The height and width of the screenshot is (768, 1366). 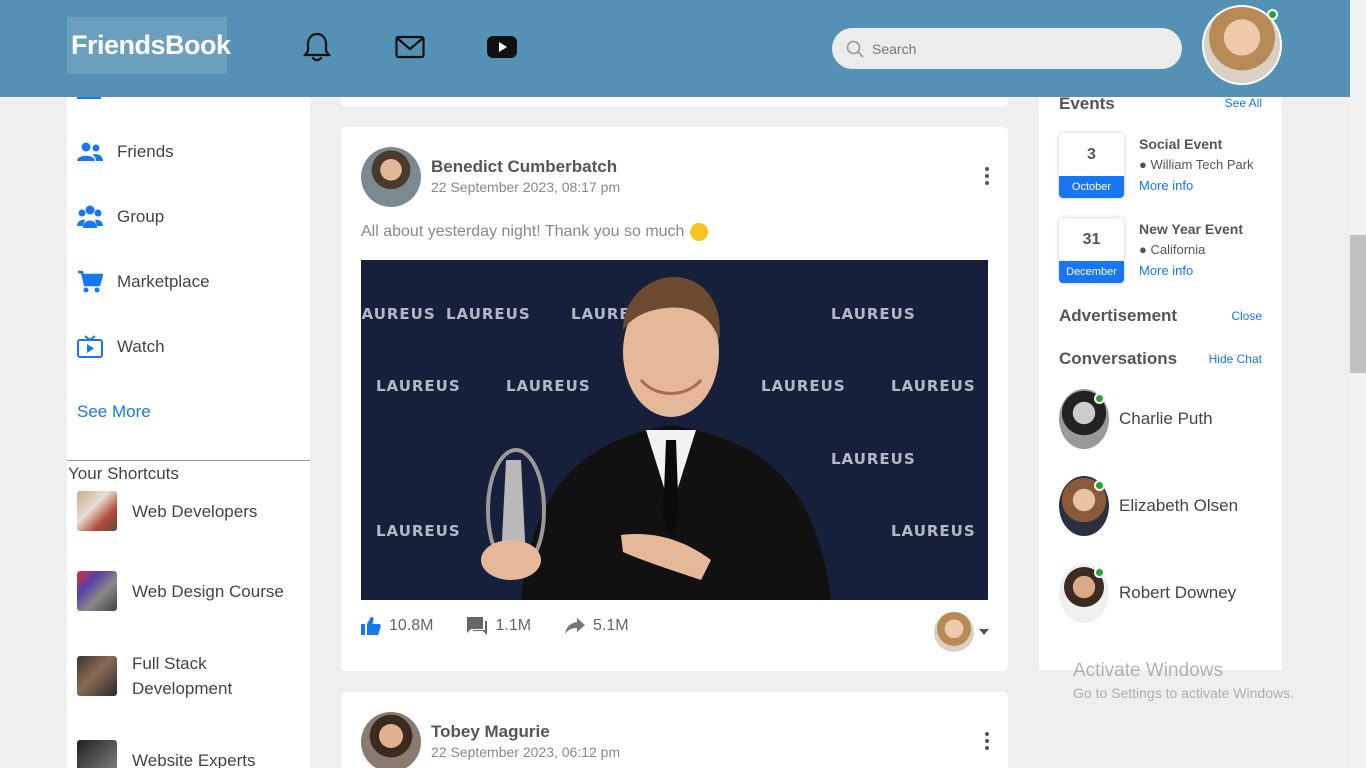 I want to click on event-month: December, so click(x=1091, y=272).